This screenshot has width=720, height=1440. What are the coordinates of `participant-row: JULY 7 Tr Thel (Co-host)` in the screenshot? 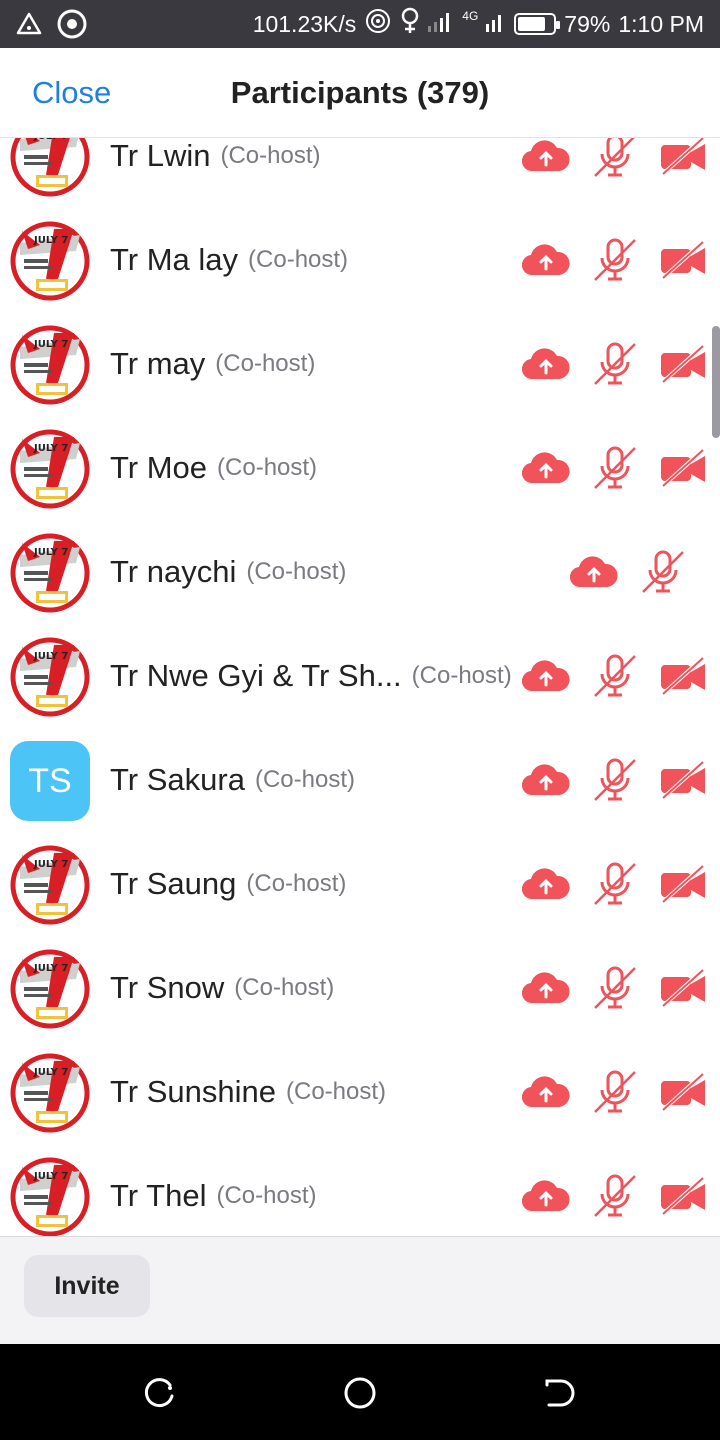 It's located at (360, 1190).